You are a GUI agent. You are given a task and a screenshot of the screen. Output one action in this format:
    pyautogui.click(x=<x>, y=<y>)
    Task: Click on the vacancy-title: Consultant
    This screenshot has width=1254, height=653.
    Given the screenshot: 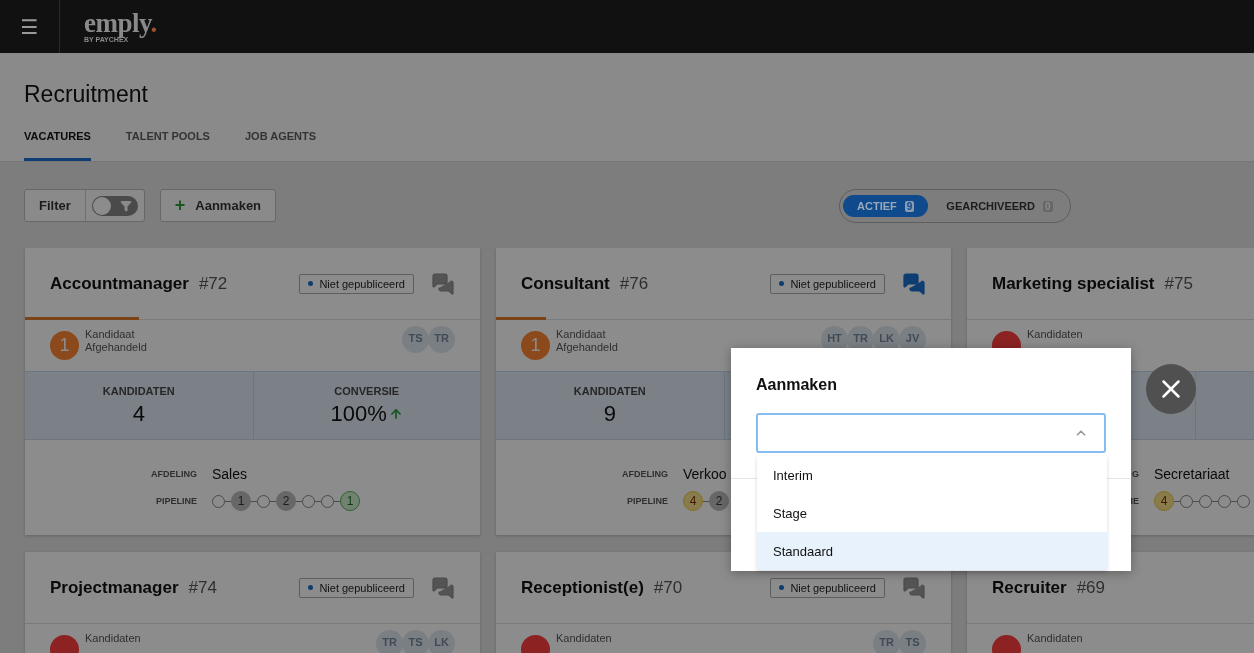 What is the action you would take?
    pyautogui.click(x=565, y=283)
    